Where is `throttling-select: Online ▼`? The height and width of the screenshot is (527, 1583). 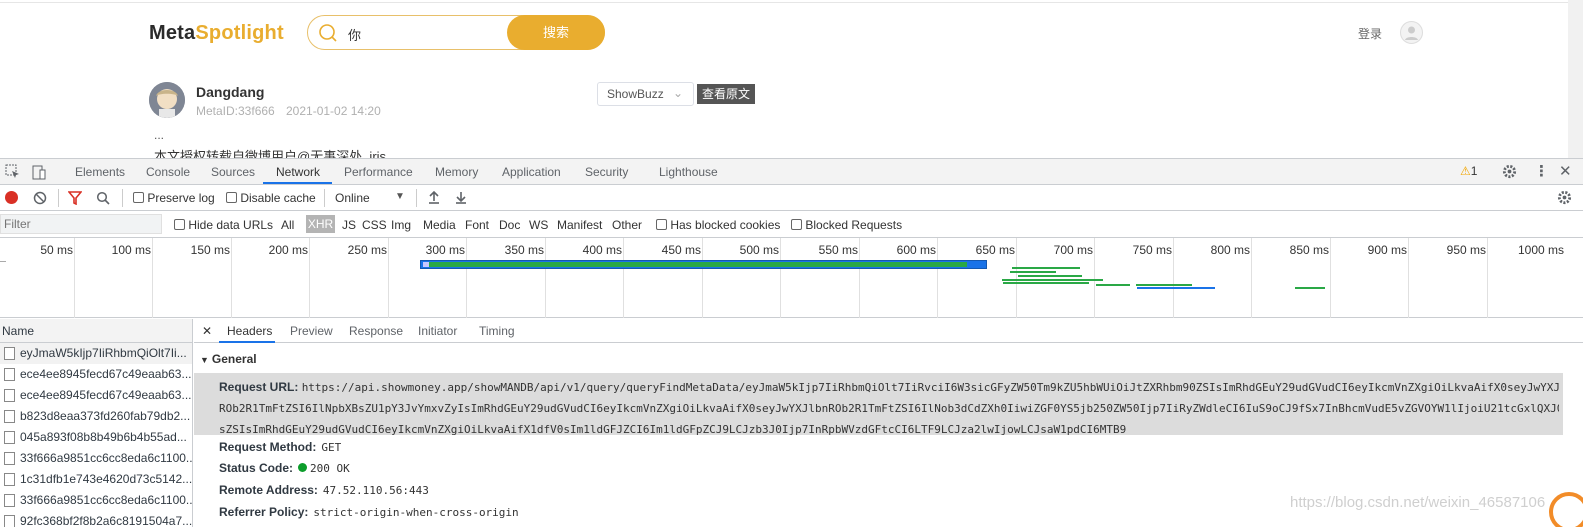 throttling-select: Online ▼ is located at coordinates (370, 198).